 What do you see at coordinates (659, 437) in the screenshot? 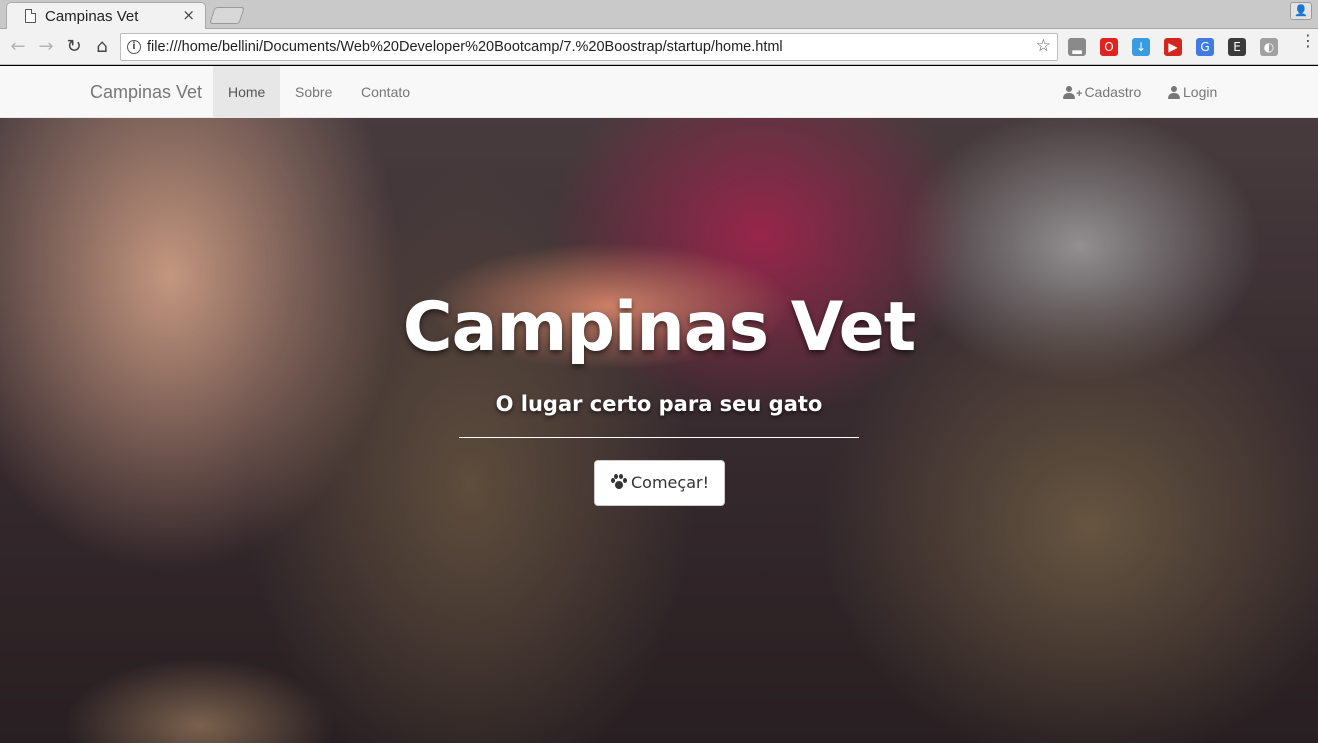
I see `hero-divider` at bounding box center [659, 437].